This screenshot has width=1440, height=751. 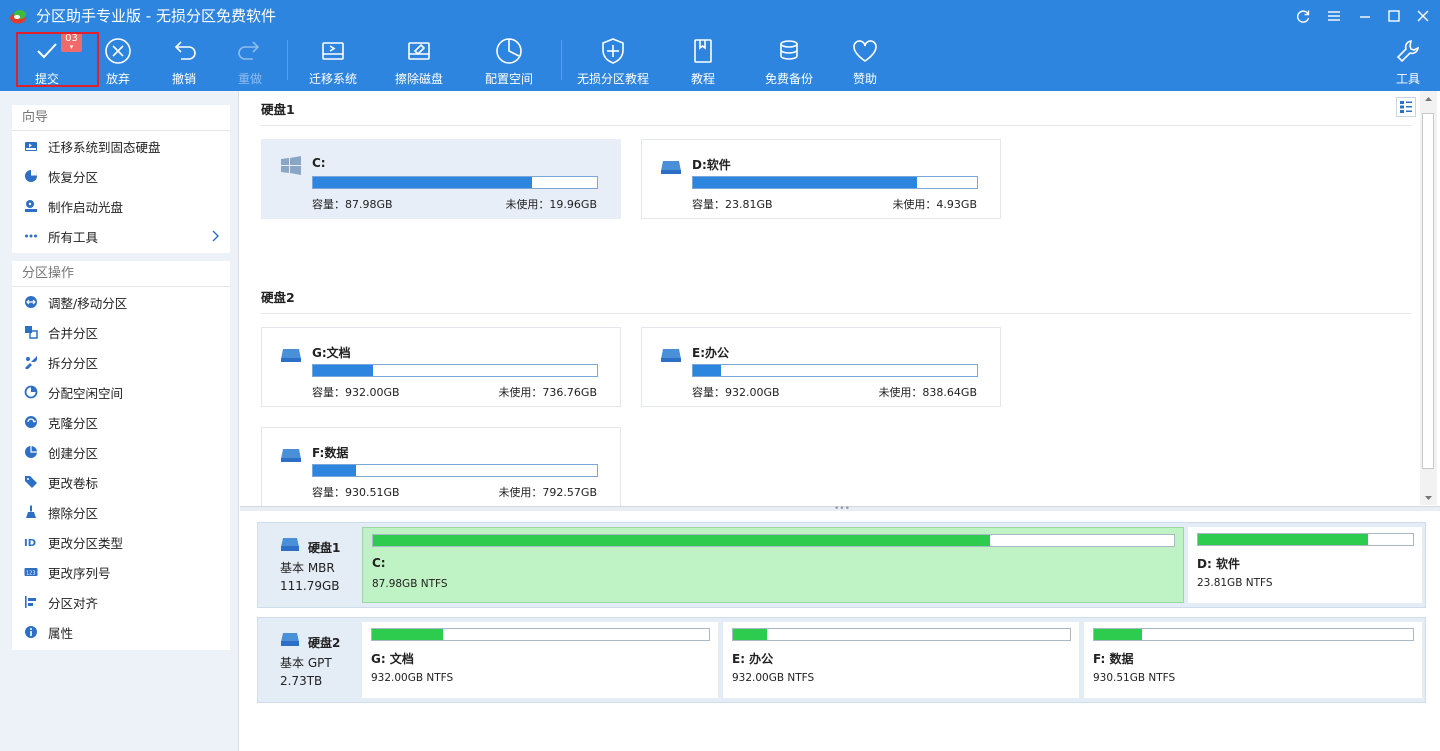 What do you see at coordinates (732, 204) in the screenshot?
I see `capacity-text: 容量：23.81GB` at bounding box center [732, 204].